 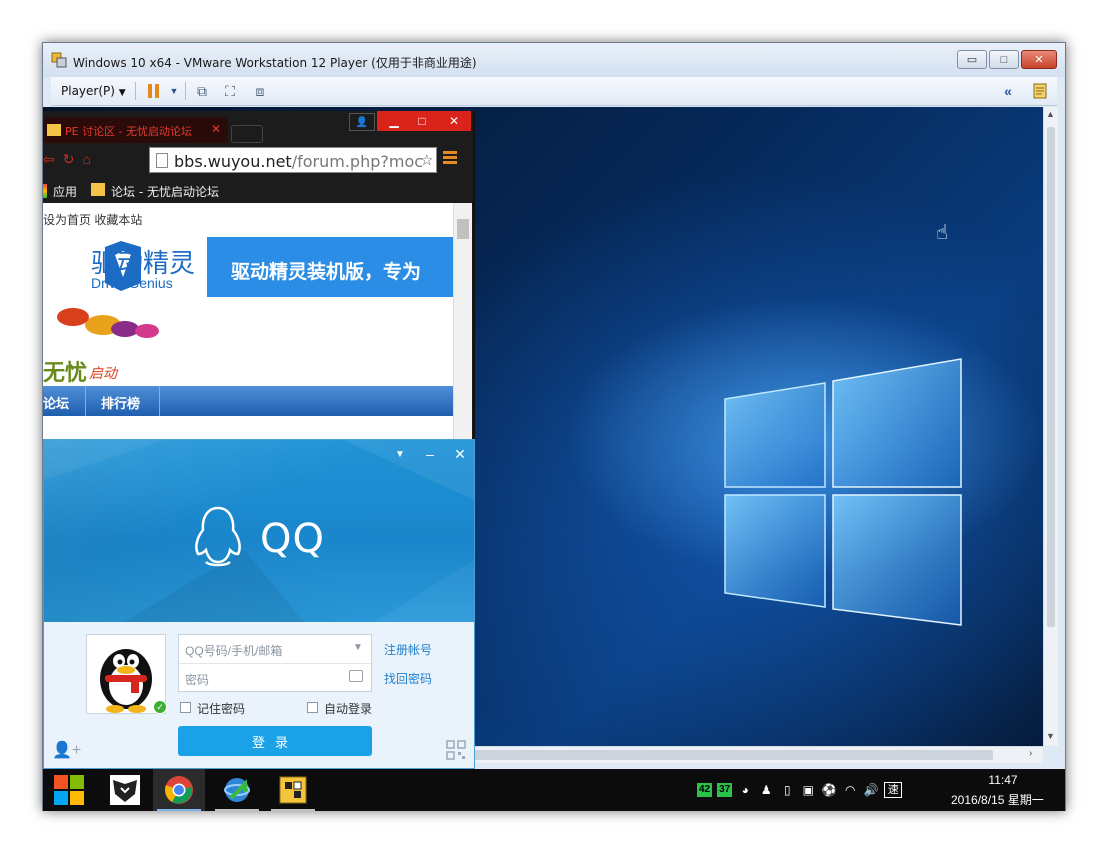 I want to click on wuyou-name: 无忧, so click(x=65, y=372).